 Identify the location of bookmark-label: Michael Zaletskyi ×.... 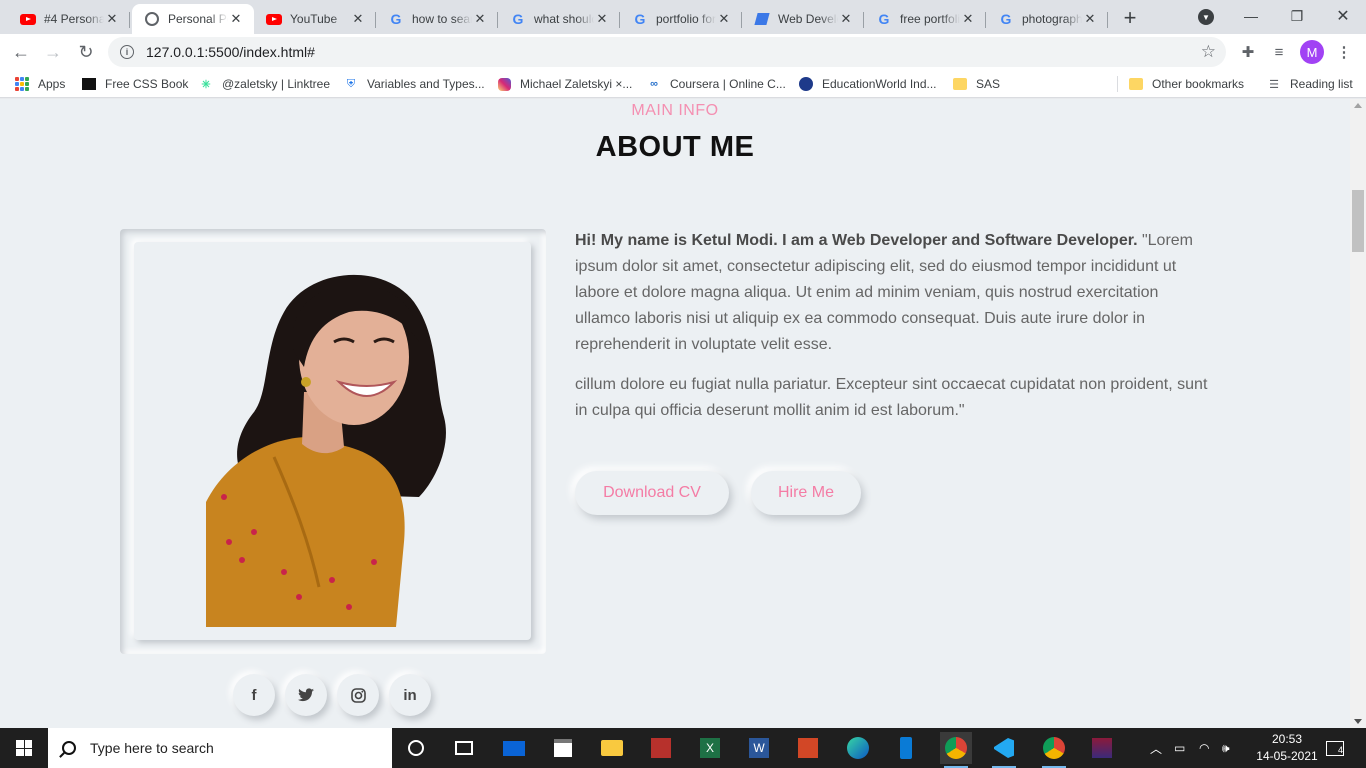
(576, 84).